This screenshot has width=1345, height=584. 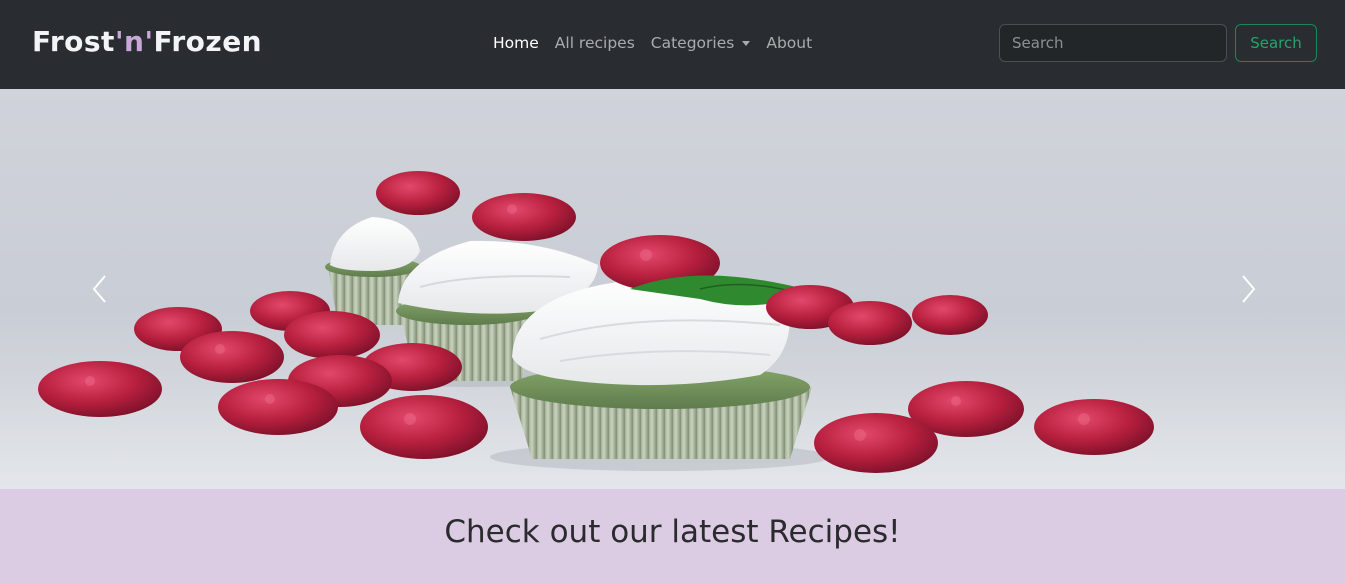 I want to click on carousel-prev-button, so click(x=100, y=289).